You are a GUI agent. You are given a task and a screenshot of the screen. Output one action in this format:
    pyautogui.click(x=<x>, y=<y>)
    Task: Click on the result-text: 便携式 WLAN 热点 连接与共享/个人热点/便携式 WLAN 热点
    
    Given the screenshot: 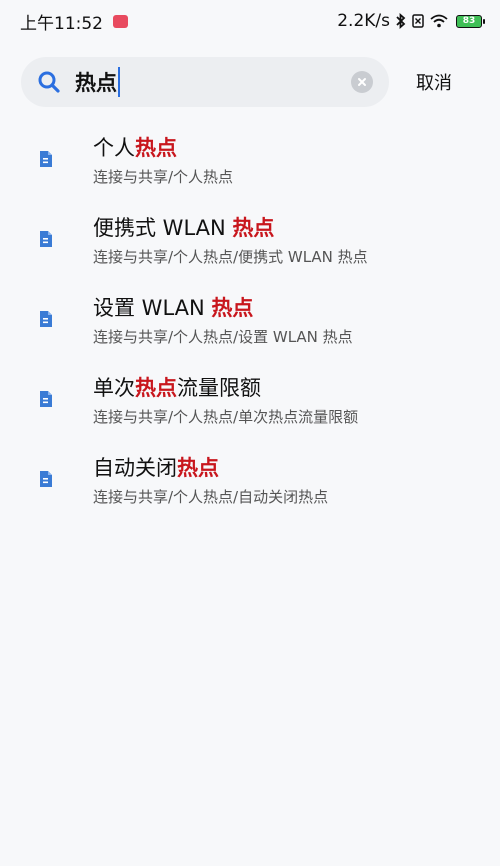 What is the action you would take?
    pyautogui.click(x=230, y=240)
    